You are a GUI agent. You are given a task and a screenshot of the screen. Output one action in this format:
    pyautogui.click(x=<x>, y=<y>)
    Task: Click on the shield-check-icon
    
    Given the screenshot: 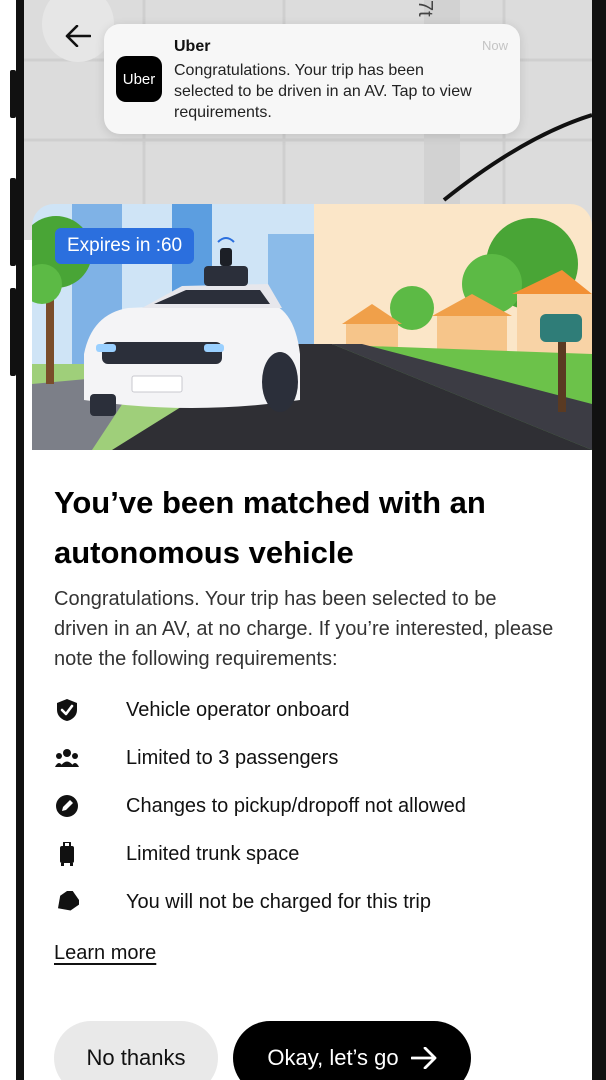 What is the action you would take?
    pyautogui.click(x=67, y=710)
    